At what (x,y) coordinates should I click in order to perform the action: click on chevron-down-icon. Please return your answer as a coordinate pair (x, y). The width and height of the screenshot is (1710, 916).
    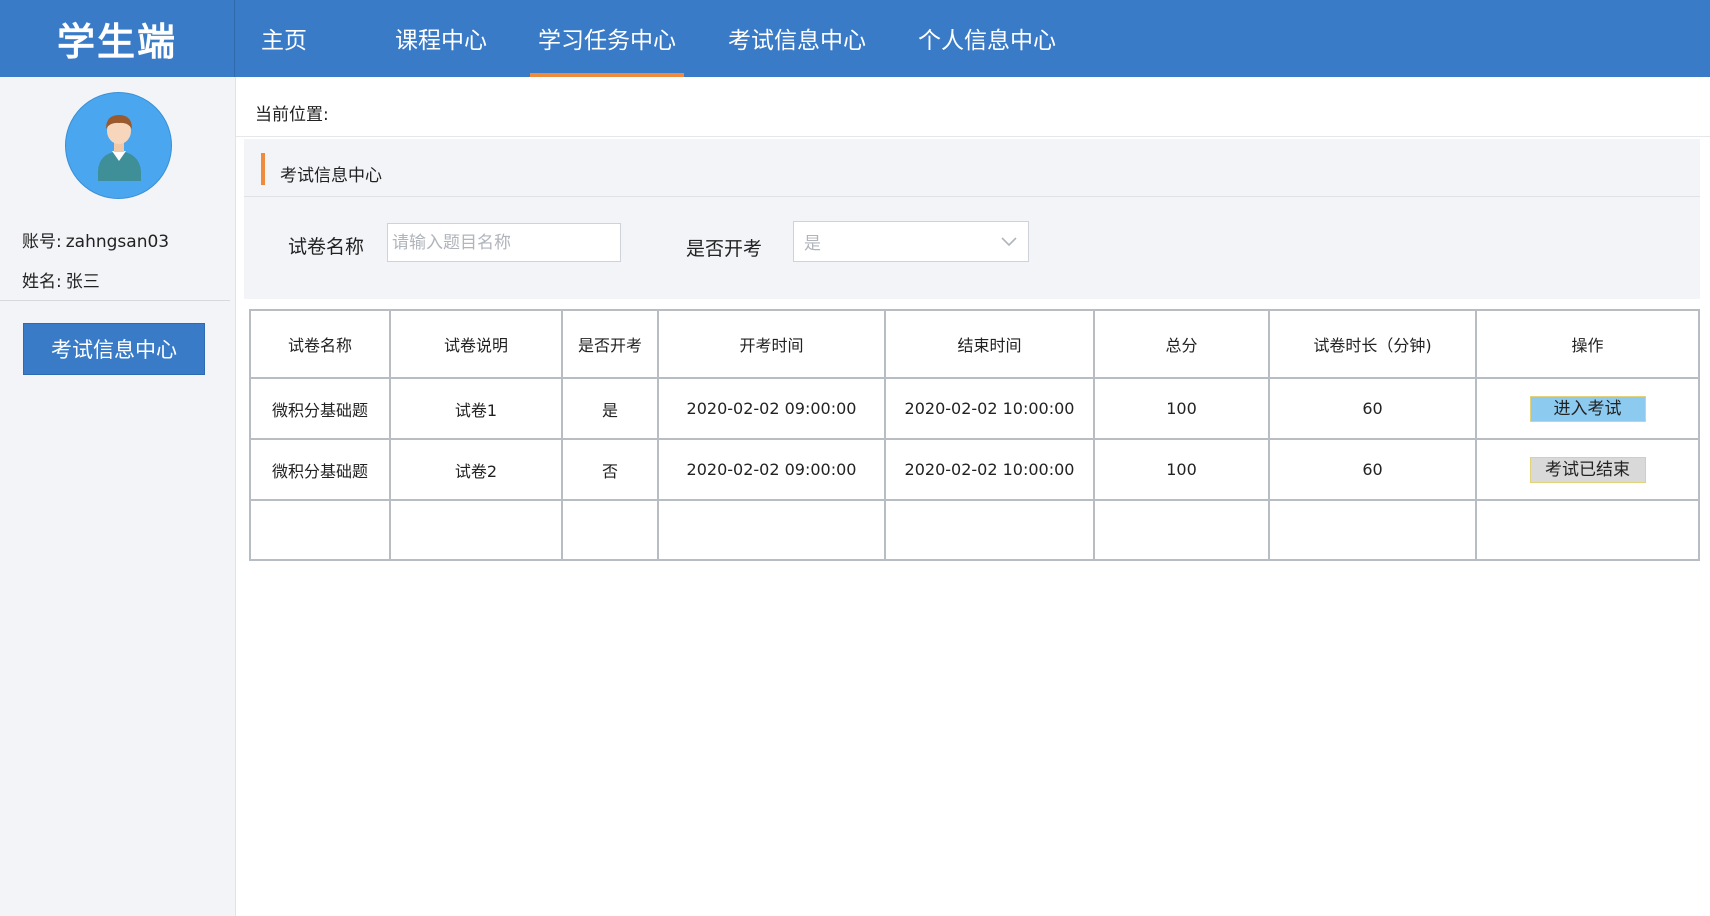
    Looking at the image, I should click on (1009, 242).